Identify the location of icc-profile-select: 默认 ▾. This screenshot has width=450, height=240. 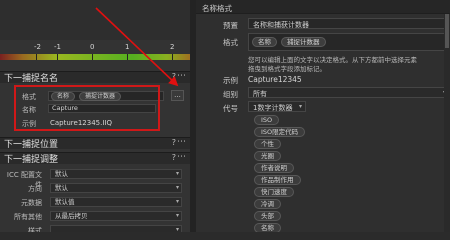
(116, 174).